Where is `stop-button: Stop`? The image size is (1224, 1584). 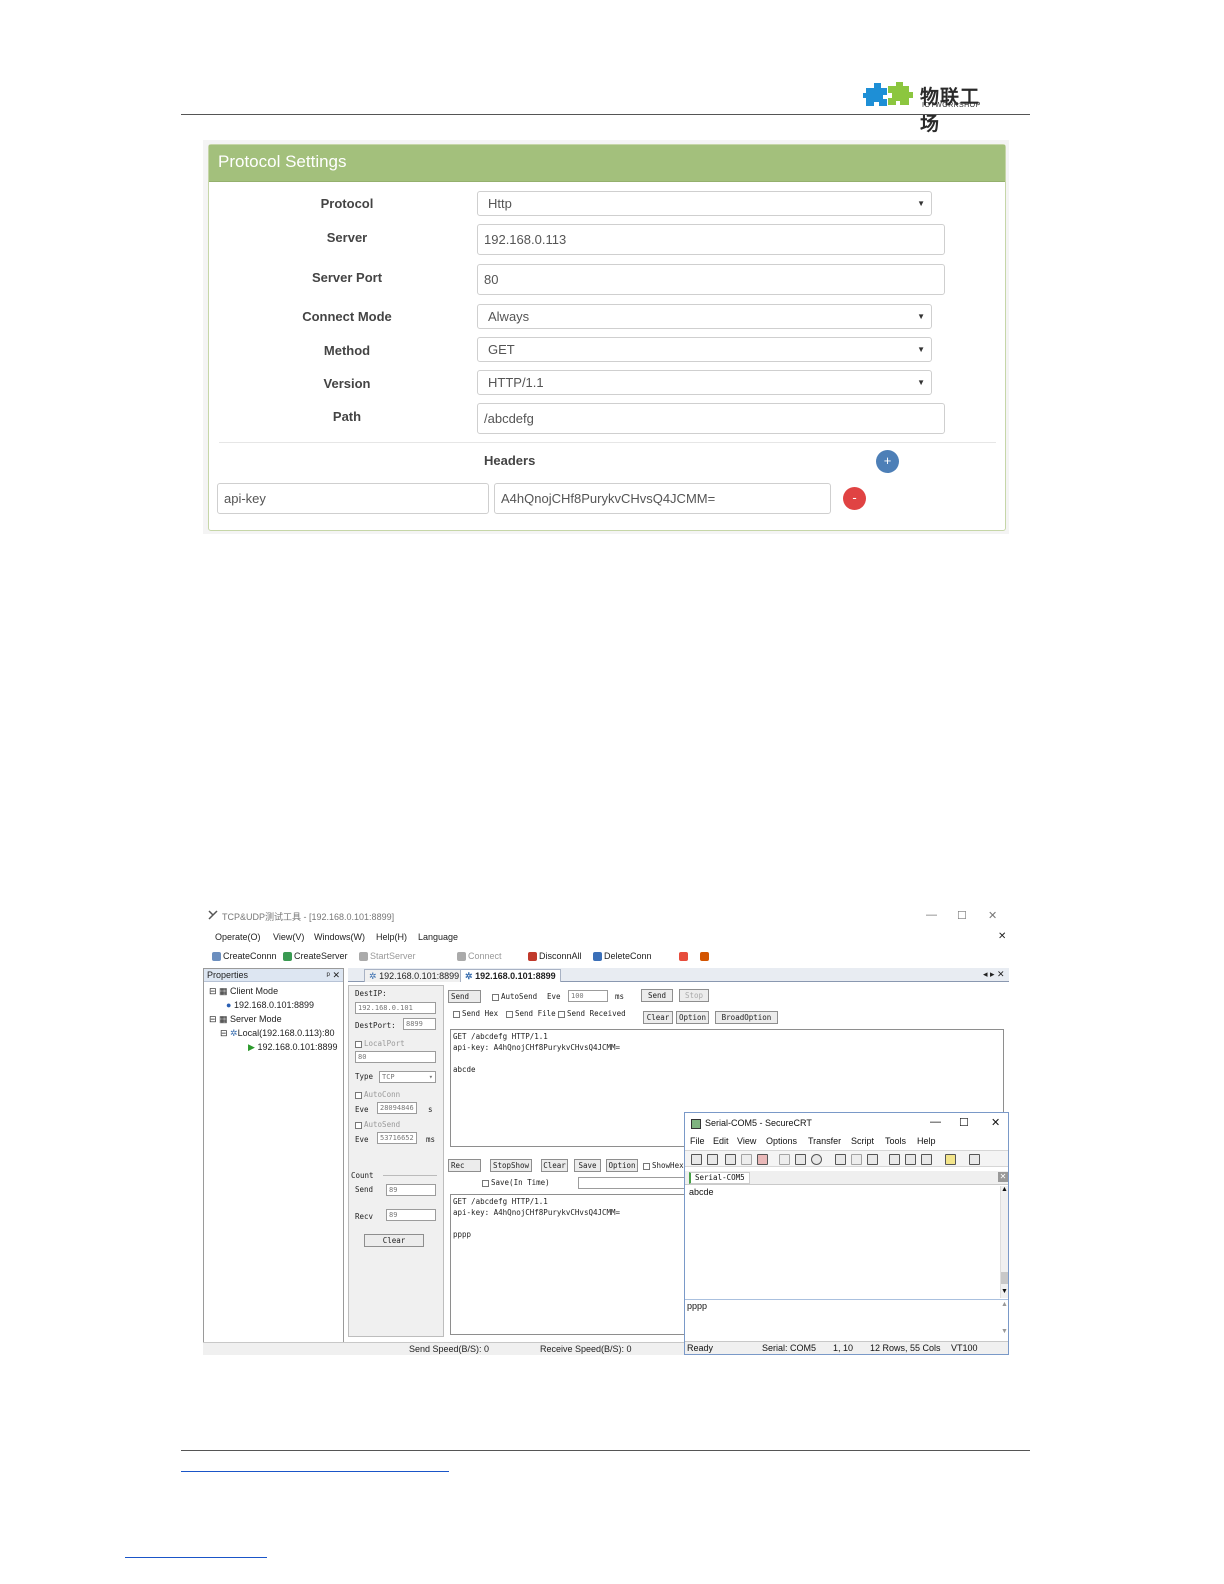
stop-button: Stop is located at coordinates (694, 995).